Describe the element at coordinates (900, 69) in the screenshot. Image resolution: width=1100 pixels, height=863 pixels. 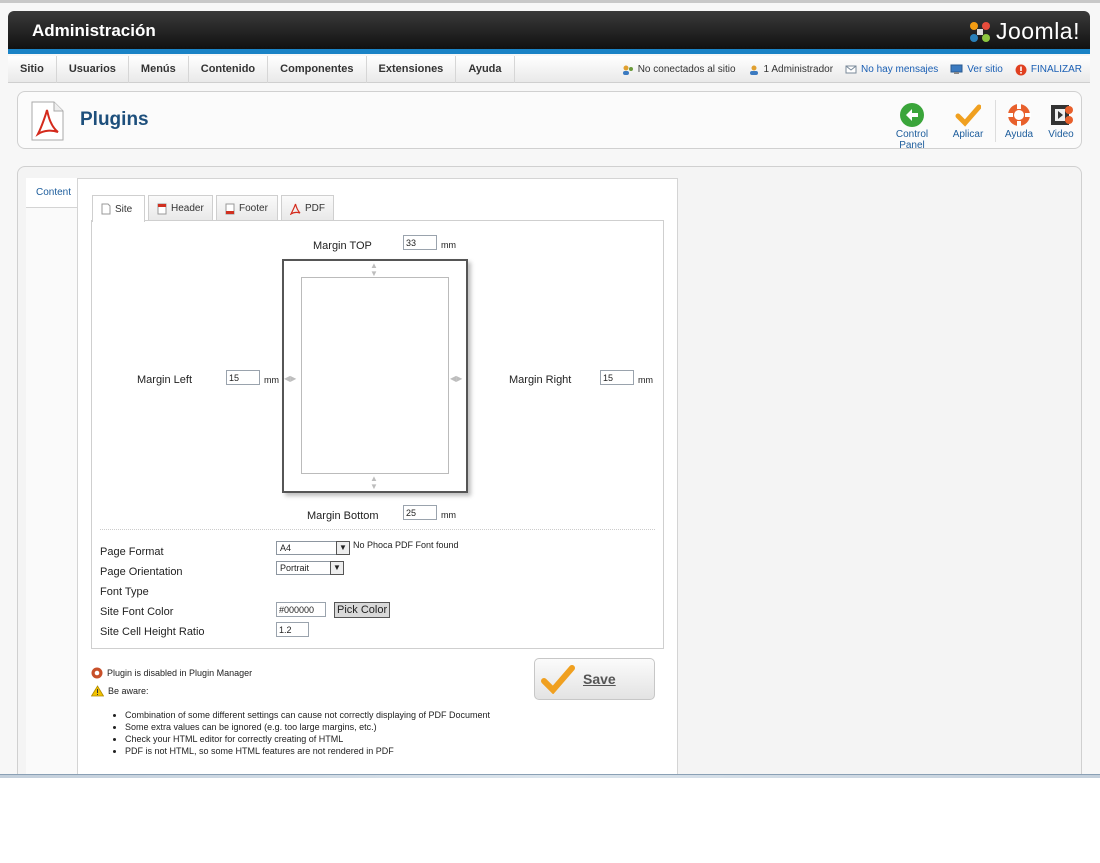
I see `status-messages-text: No hay mensajes` at that location.